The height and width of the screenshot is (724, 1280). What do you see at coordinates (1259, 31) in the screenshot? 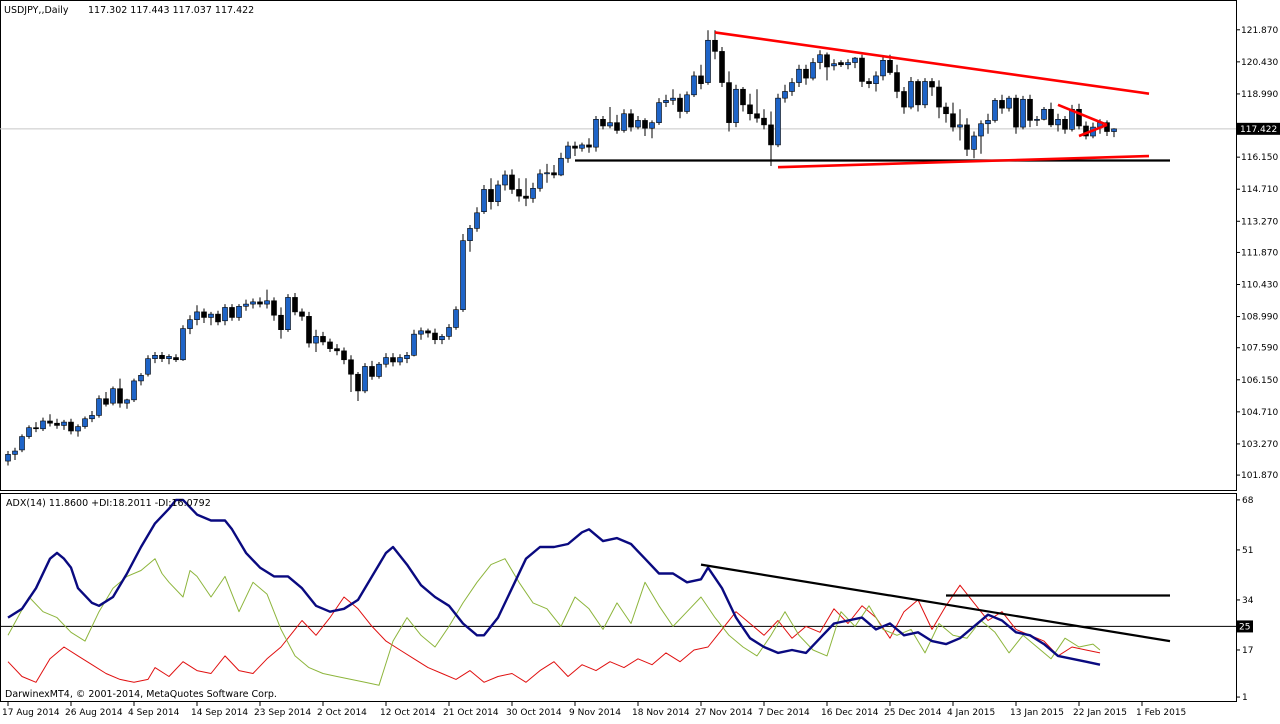
I see `price-tick-label: 121.870` at bounding box center [1259, 31].